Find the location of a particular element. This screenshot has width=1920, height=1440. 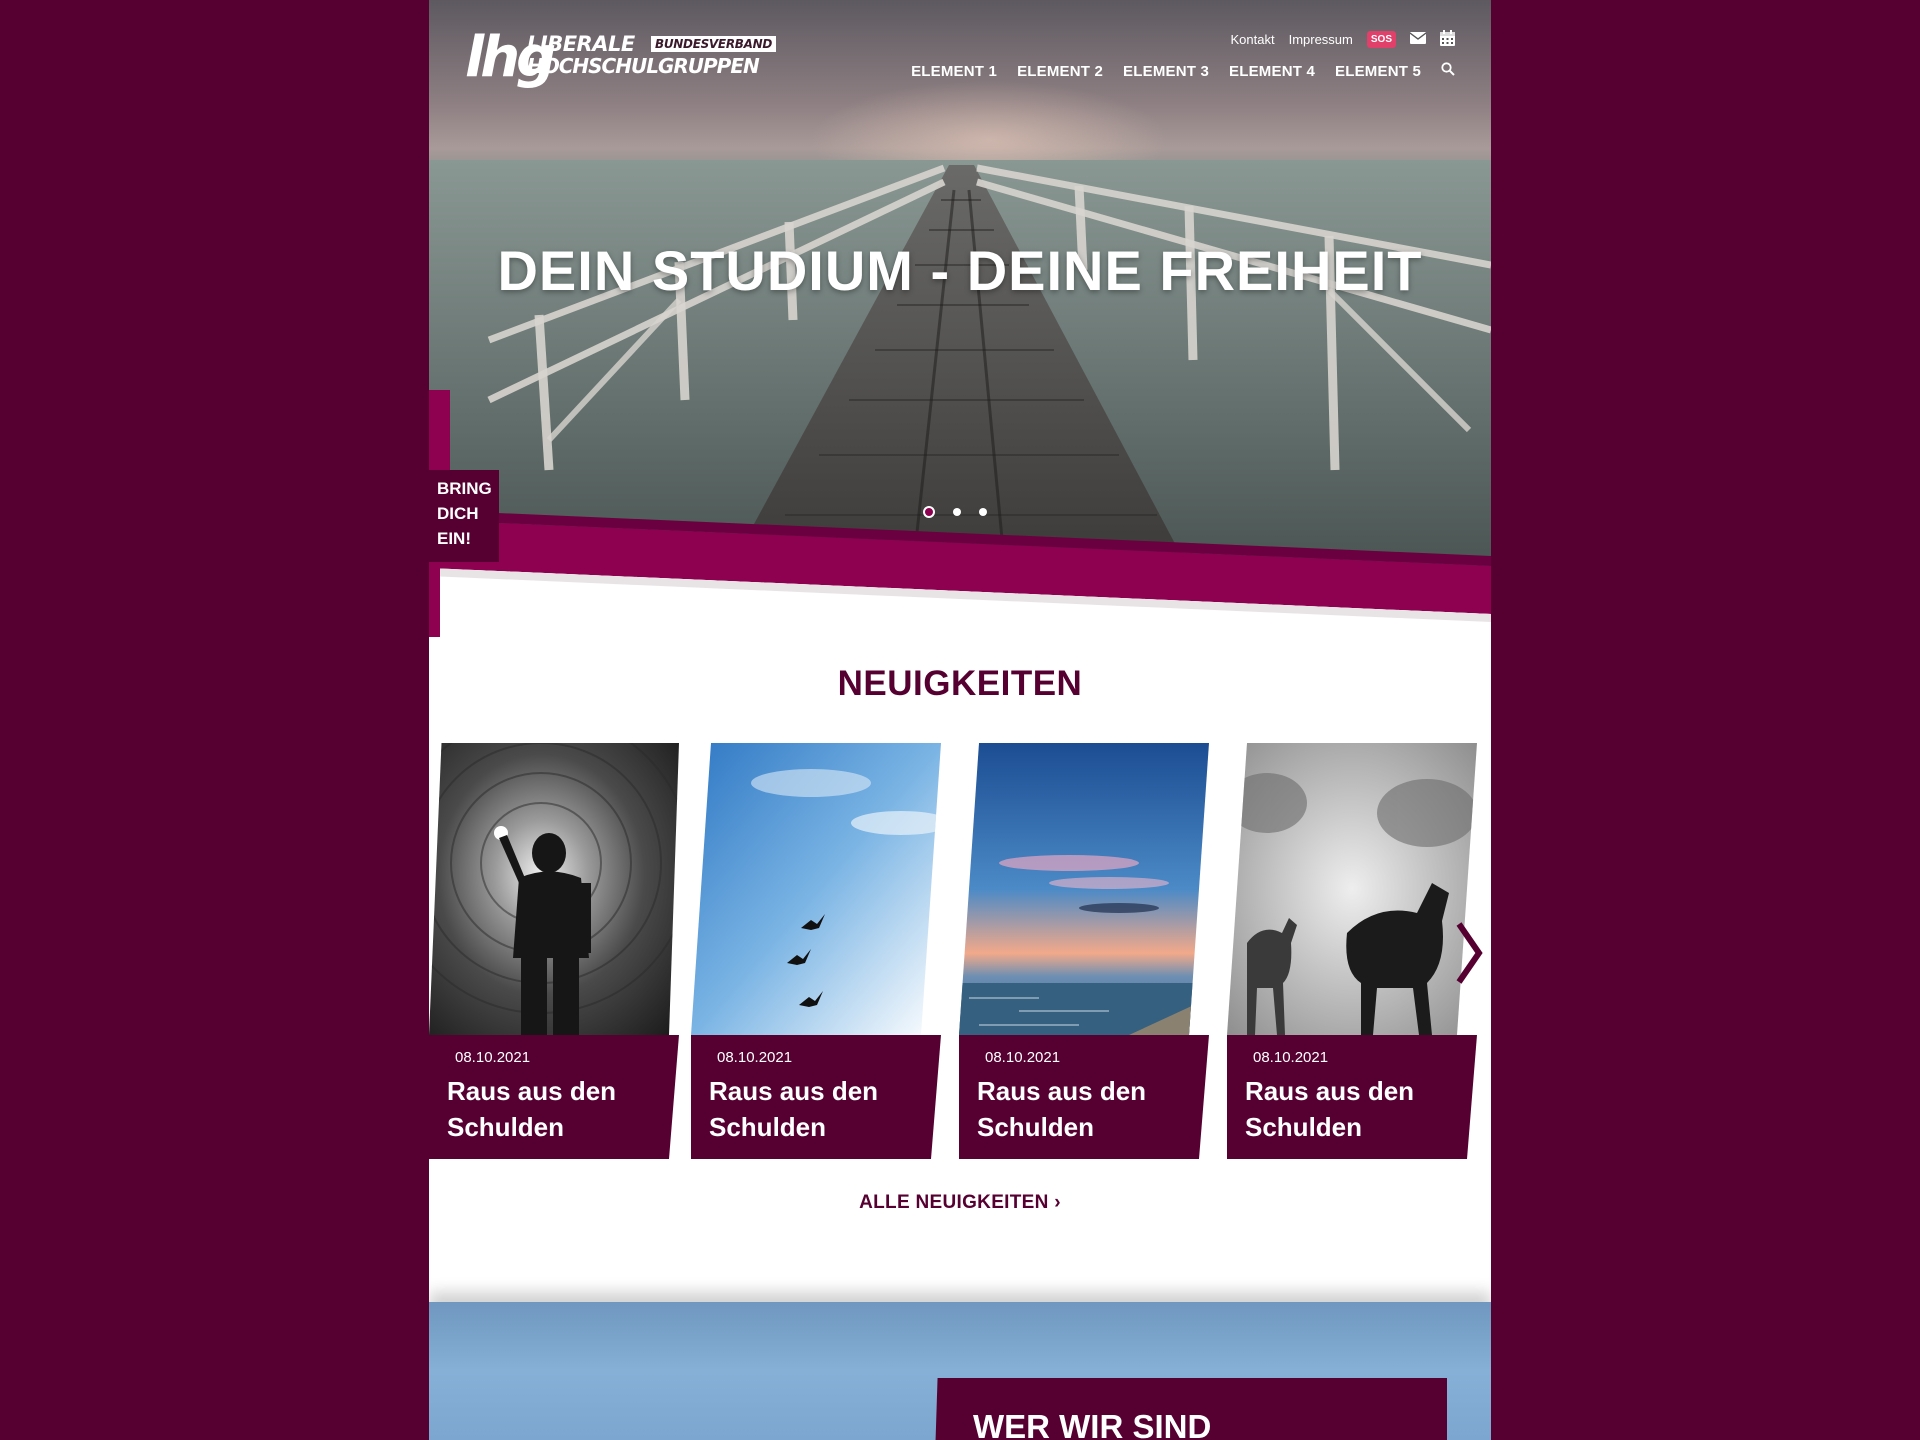

about-box: WER WIR SIND is located at coordinates (1191, 1409).